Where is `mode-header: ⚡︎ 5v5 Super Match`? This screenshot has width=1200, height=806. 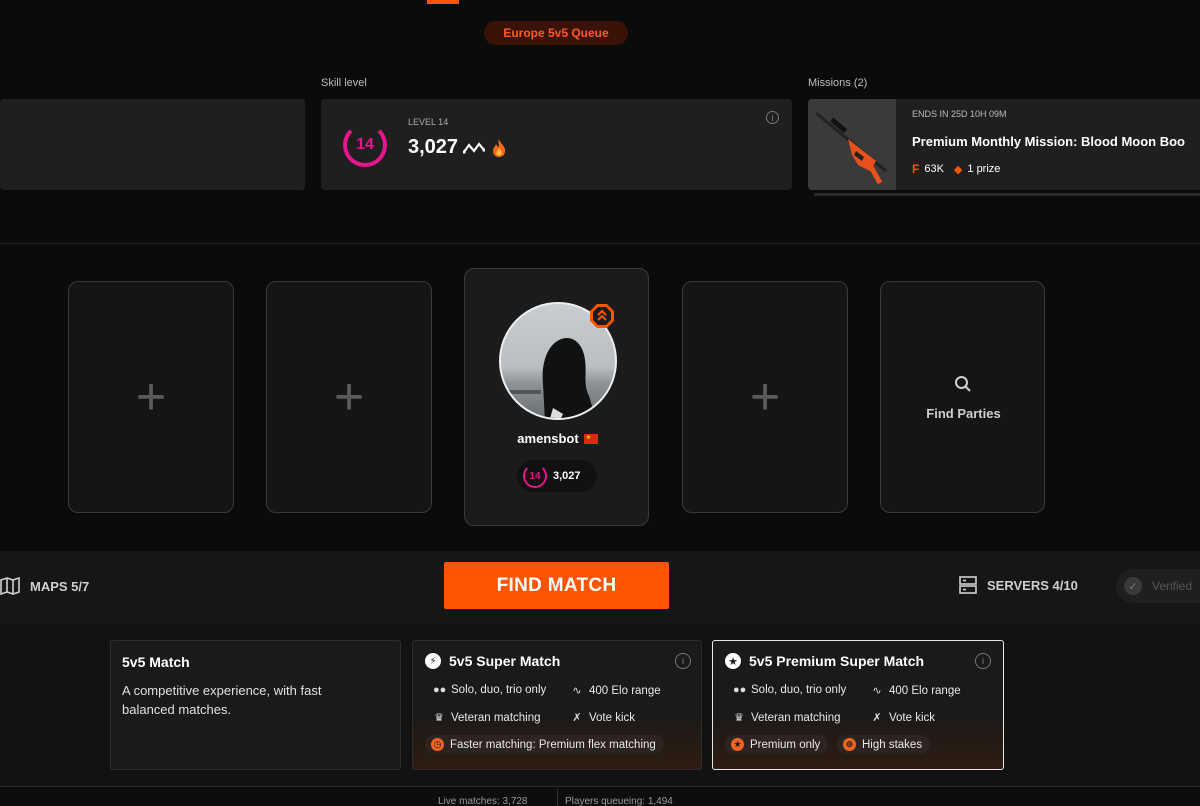
mode-header: ⚡︎ 5v5 Super Match is located at coordinates (492, 661).